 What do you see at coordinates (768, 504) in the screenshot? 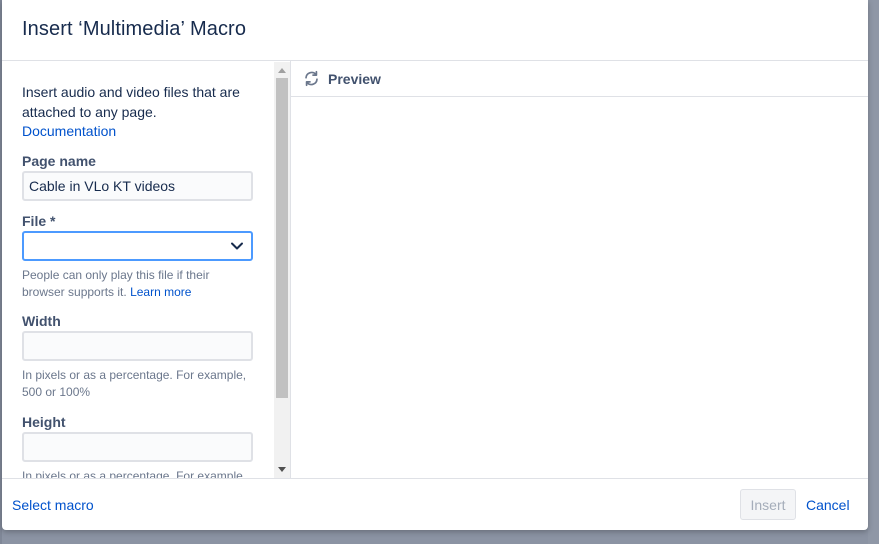
I see `insert-button: Insert` at bounding box center [768, 504].